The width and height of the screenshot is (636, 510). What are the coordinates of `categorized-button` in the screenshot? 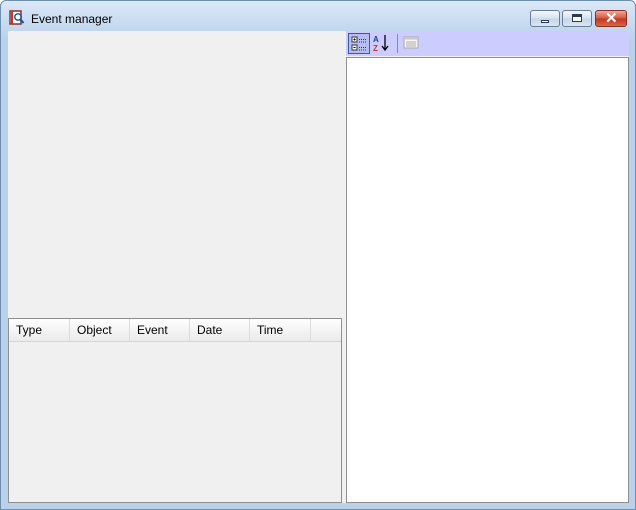 It's located at (359, 43).